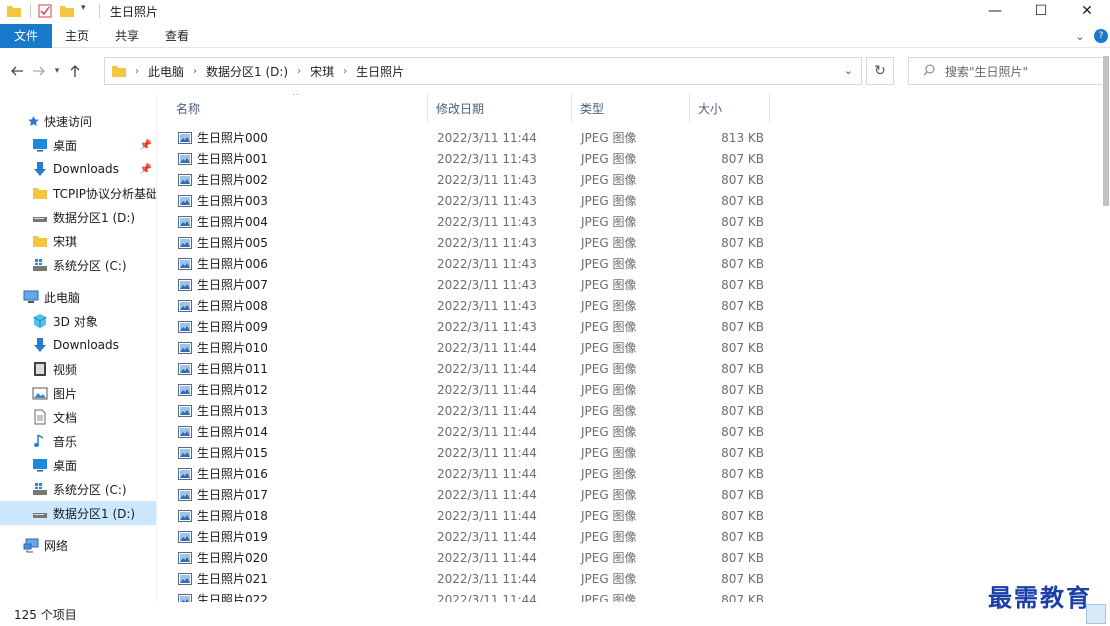  Describe the element at coordinates (31, 545) in the screenshot. I see `network-icon` at that location.